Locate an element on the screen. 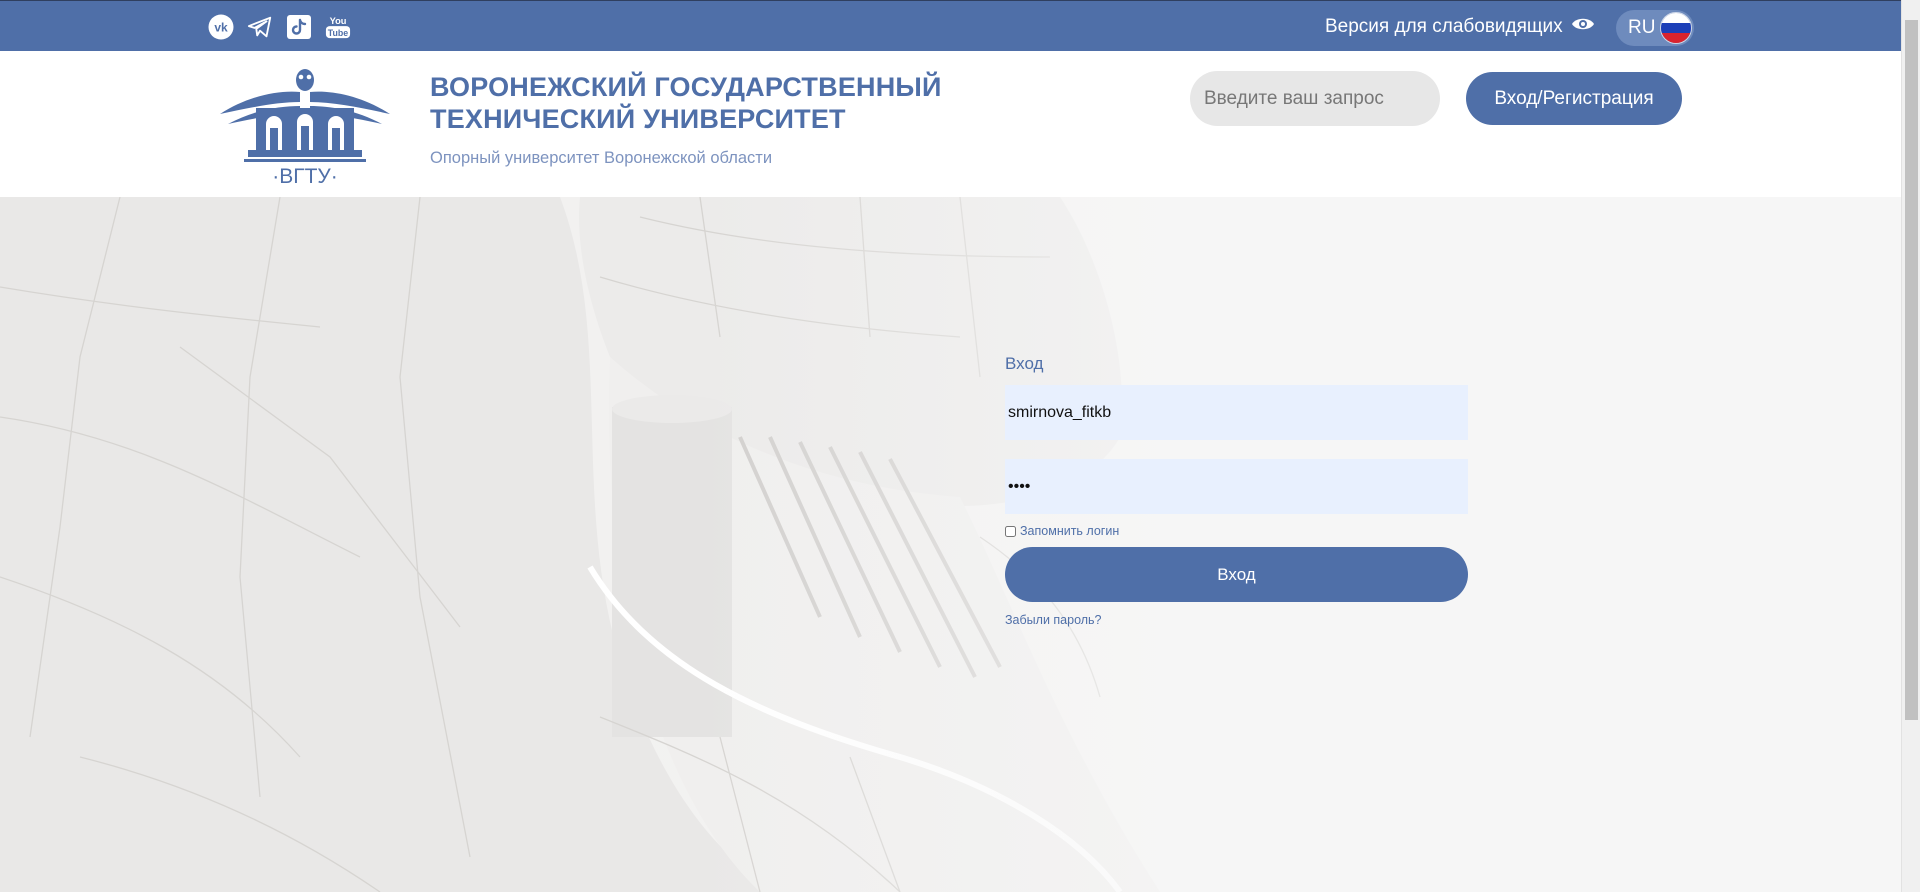 The height and width of the screenshot is (892, 1920). eye-icon is located at coordinates (1583, 27).